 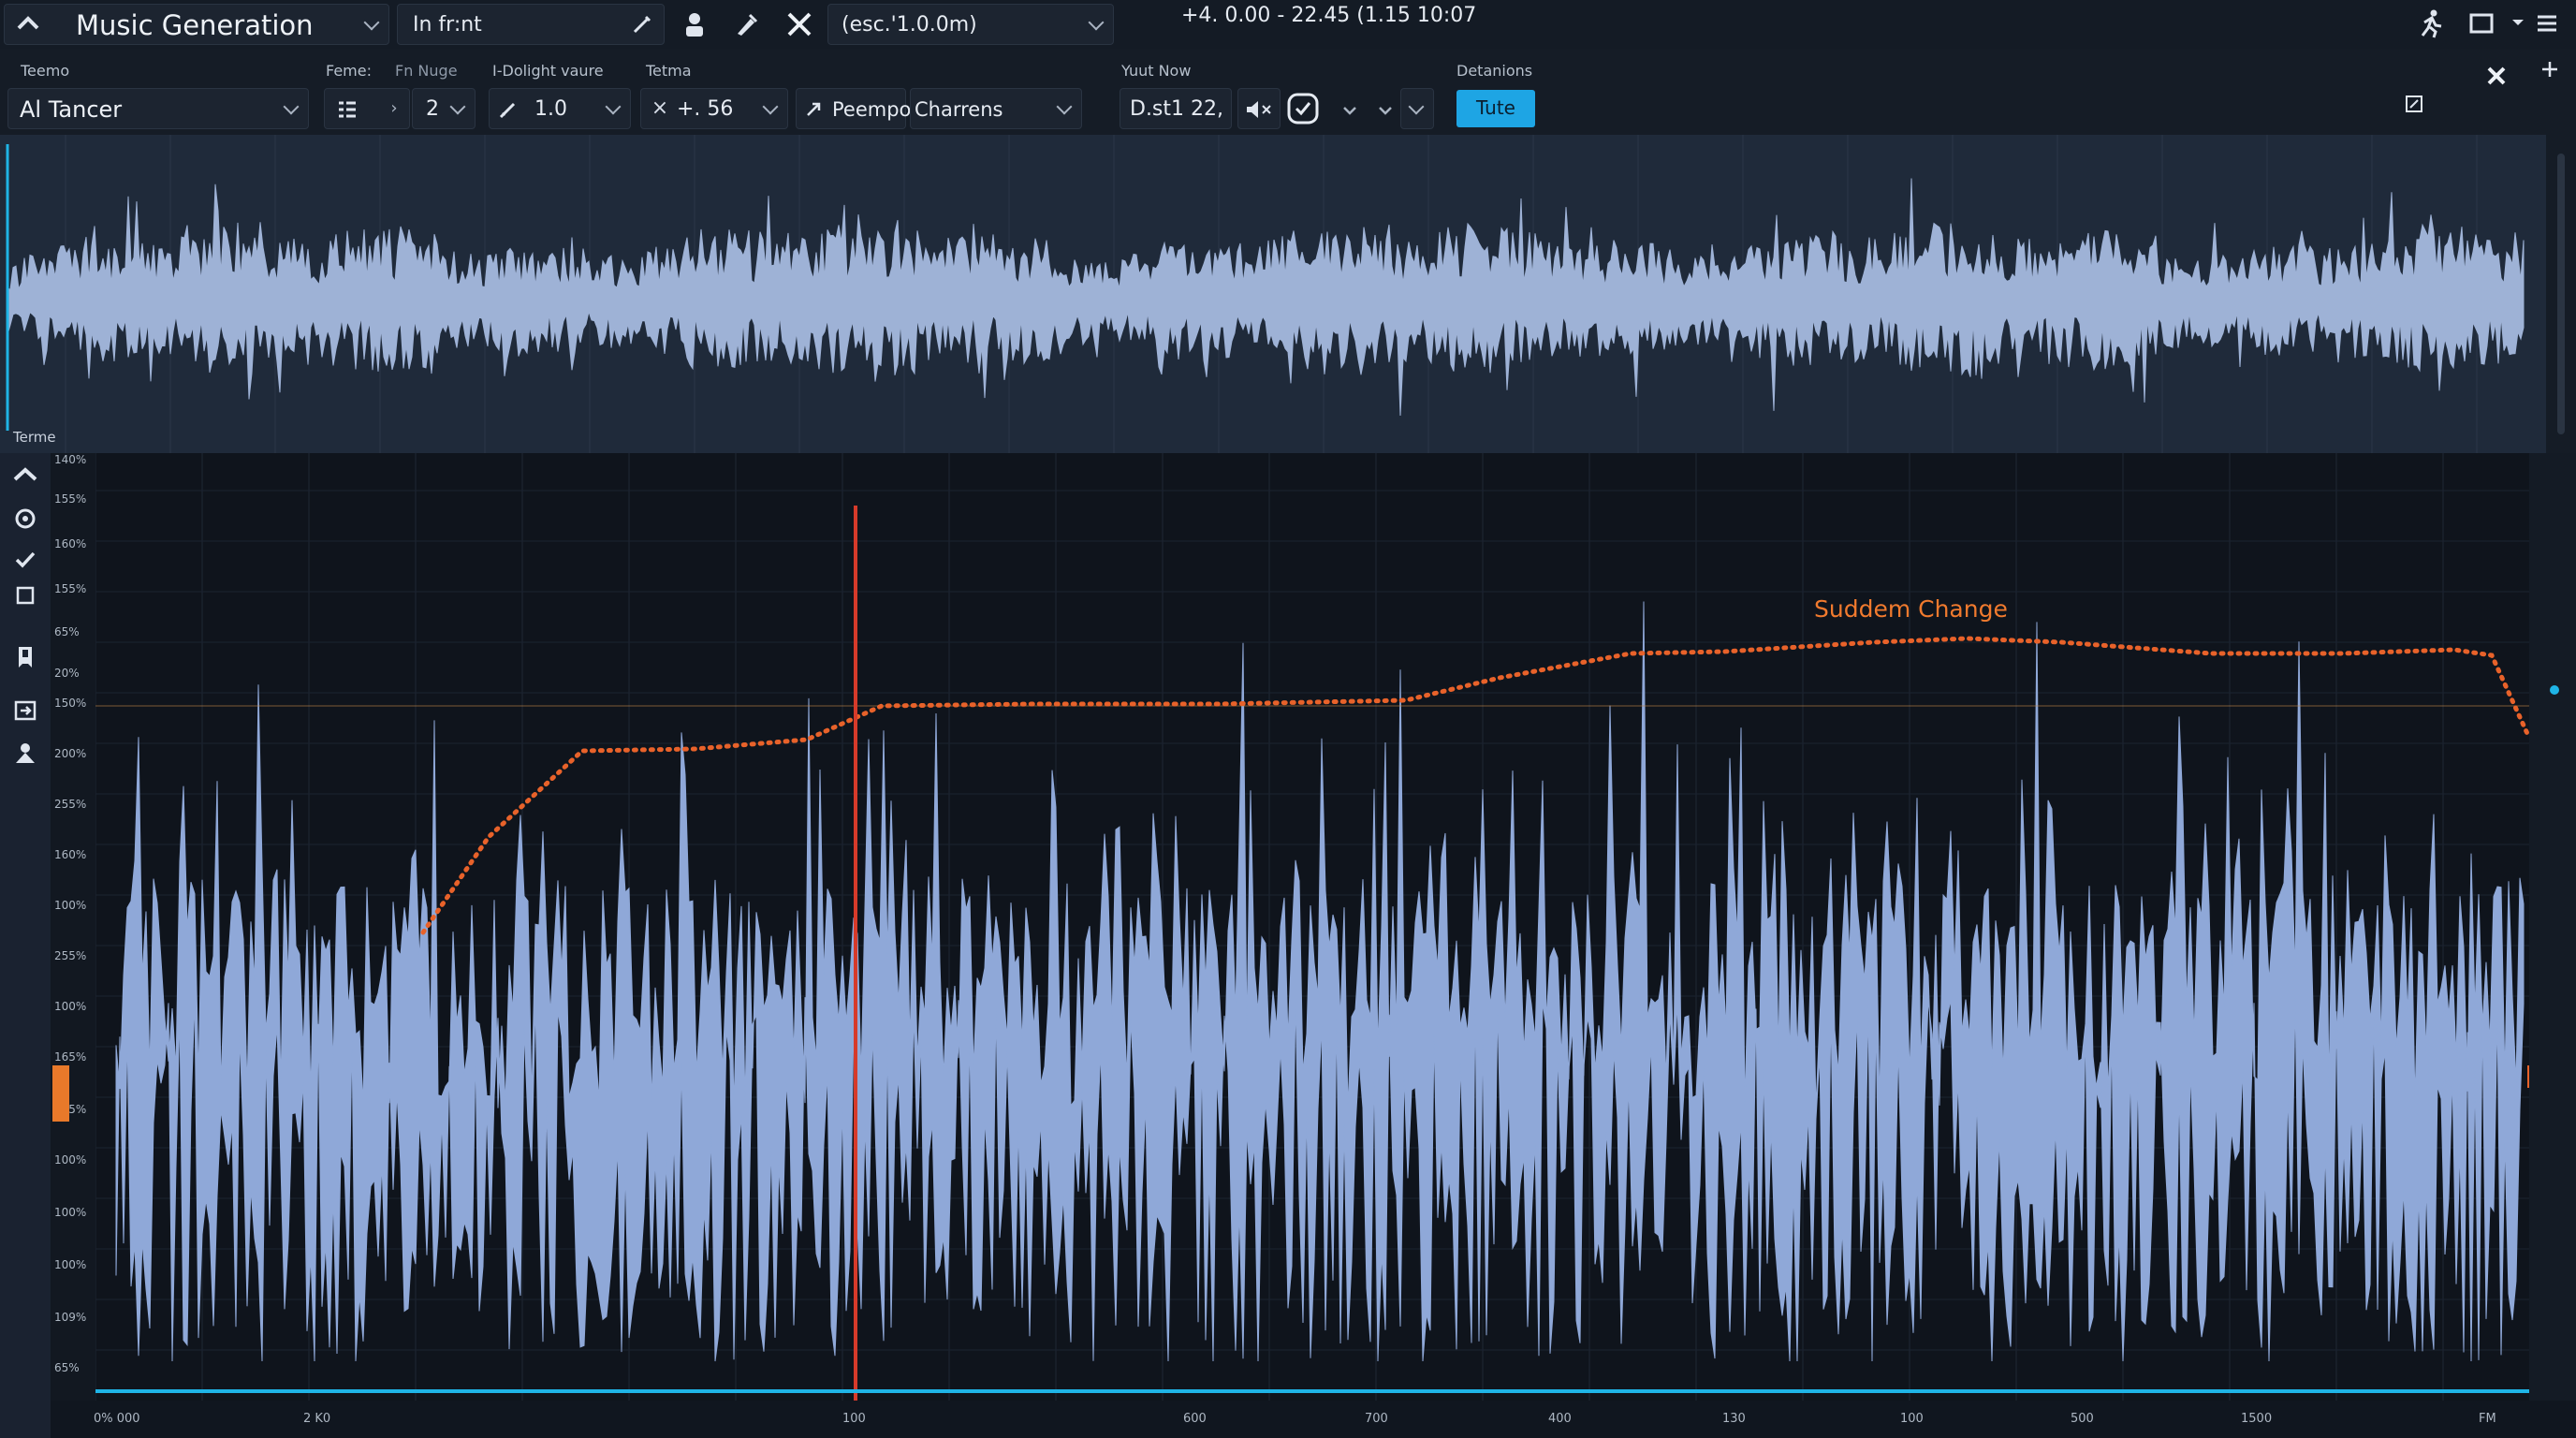 What do you see at coordinates (872, 109) in the screenshot?
I see `peempo-label: Peempo` at bounding box center [872, 109].